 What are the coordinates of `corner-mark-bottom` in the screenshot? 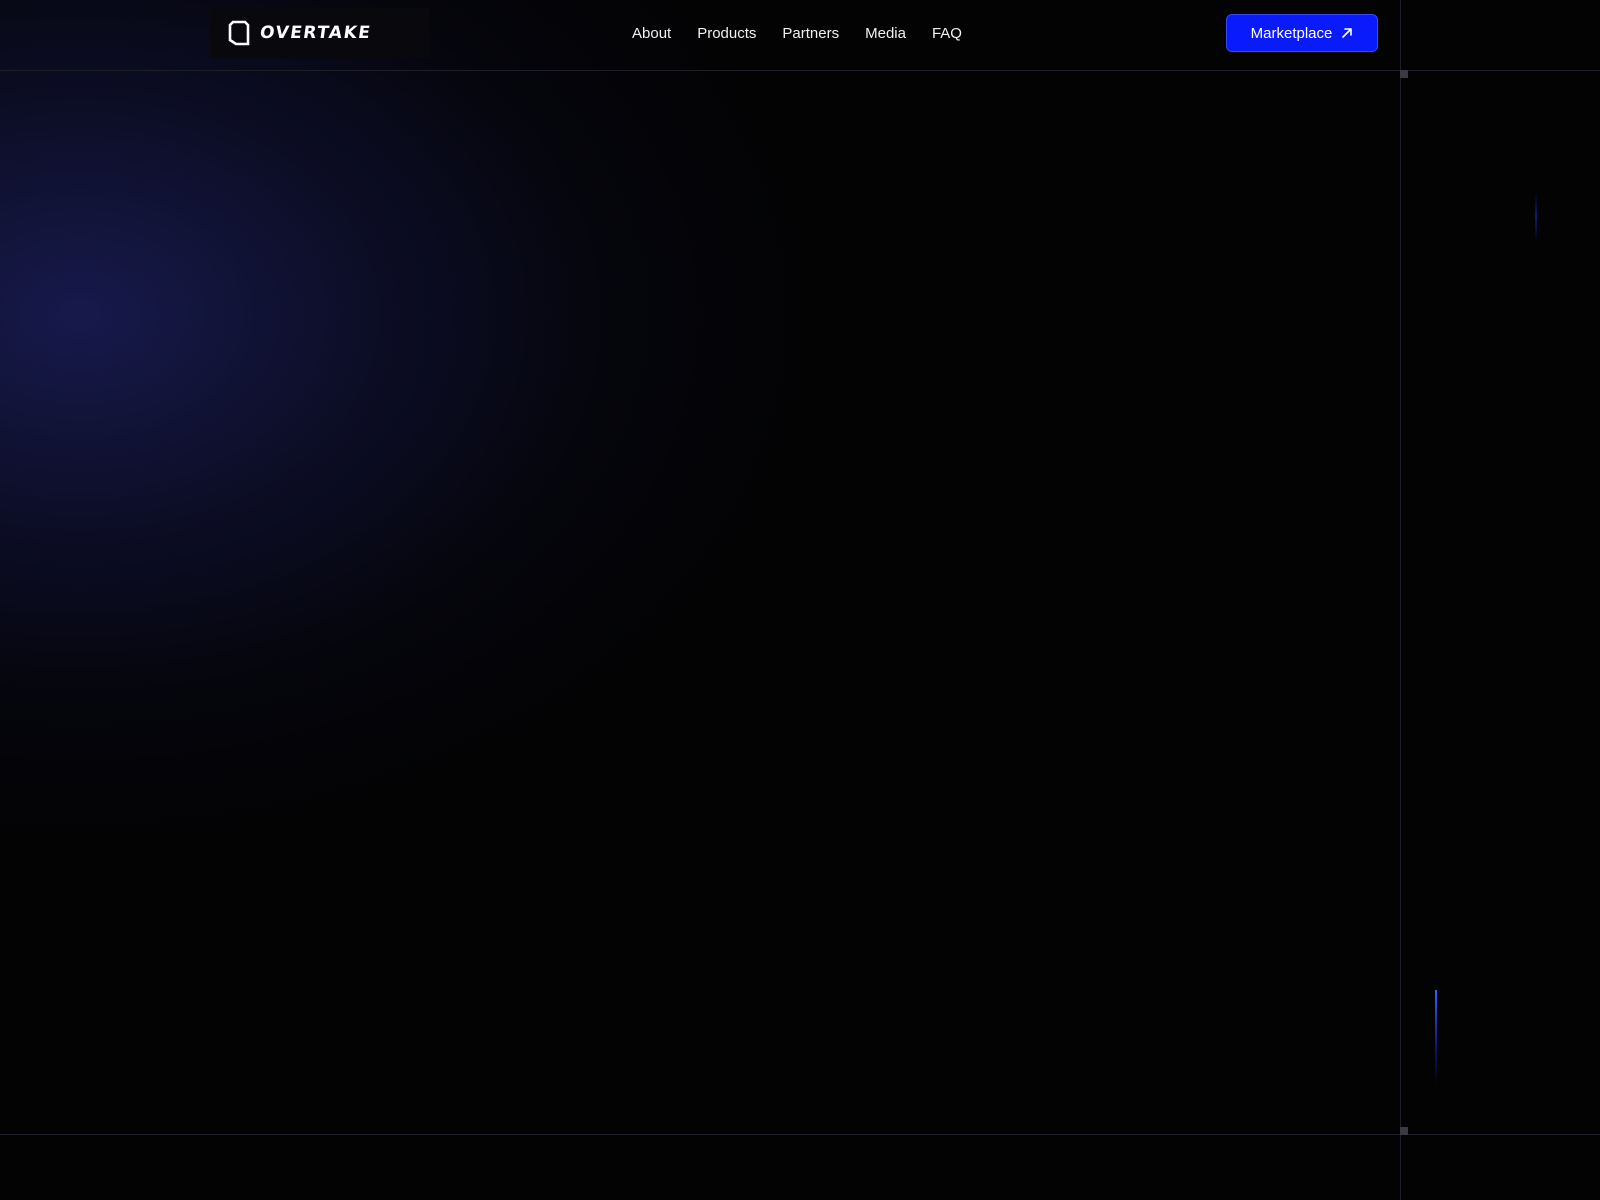 It's located at (1404, 1131).